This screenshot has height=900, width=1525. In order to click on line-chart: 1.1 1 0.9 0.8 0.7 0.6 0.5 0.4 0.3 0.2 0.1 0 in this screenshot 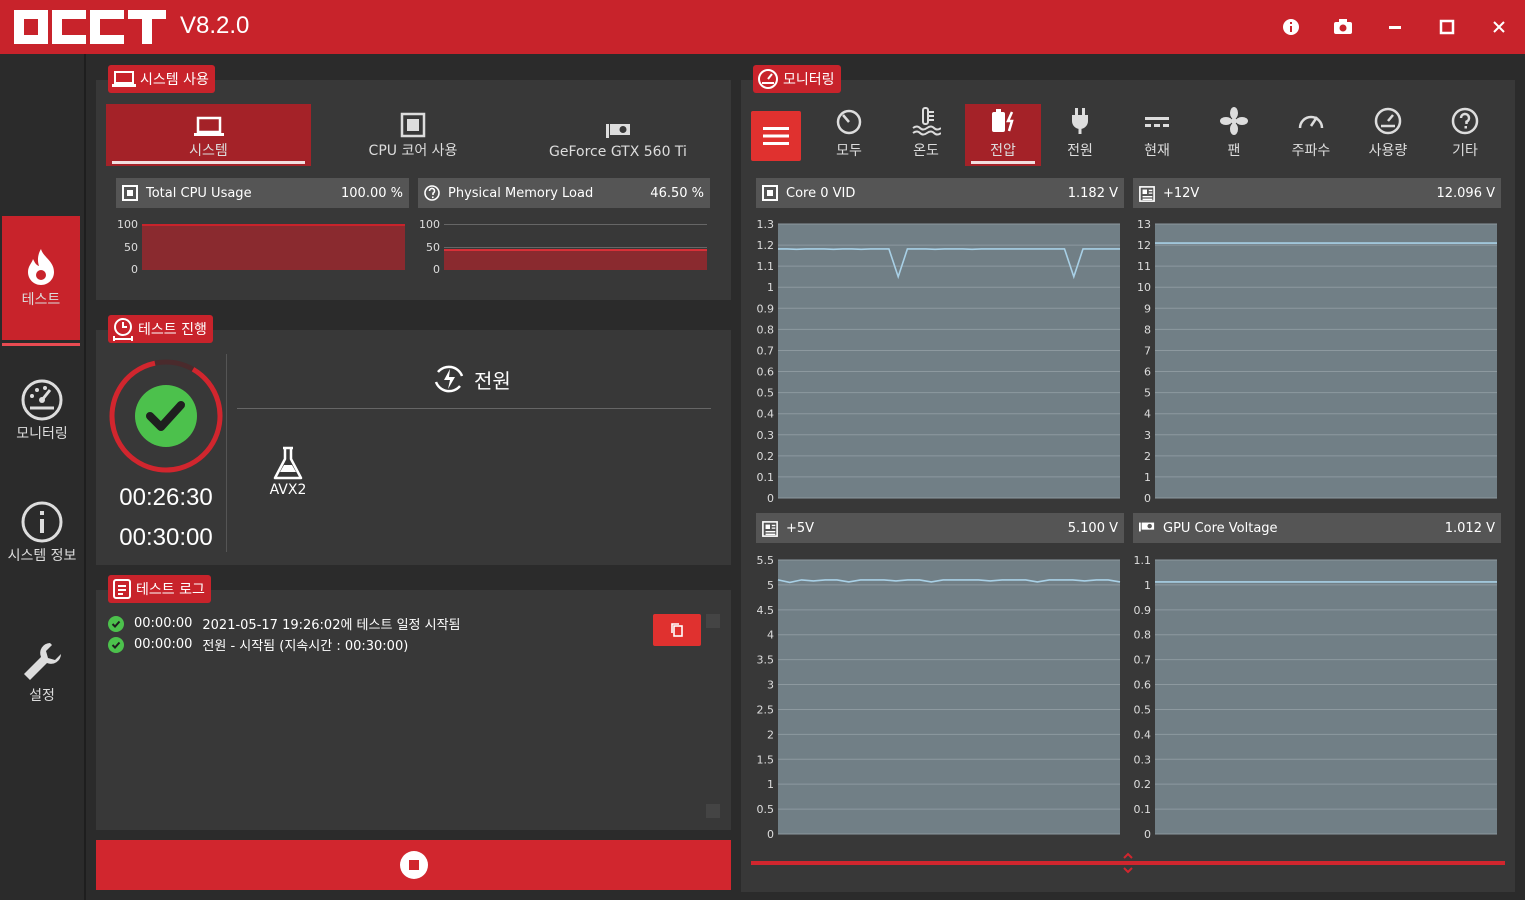, I will do `click(1315, 697)`.